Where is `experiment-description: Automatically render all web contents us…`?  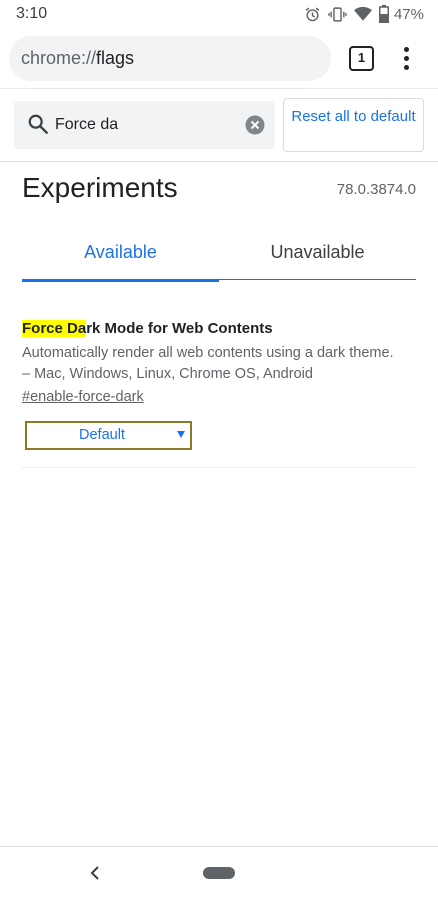 experiment-description: Automatically render all web contents us… is located at coordinates (208, 353).